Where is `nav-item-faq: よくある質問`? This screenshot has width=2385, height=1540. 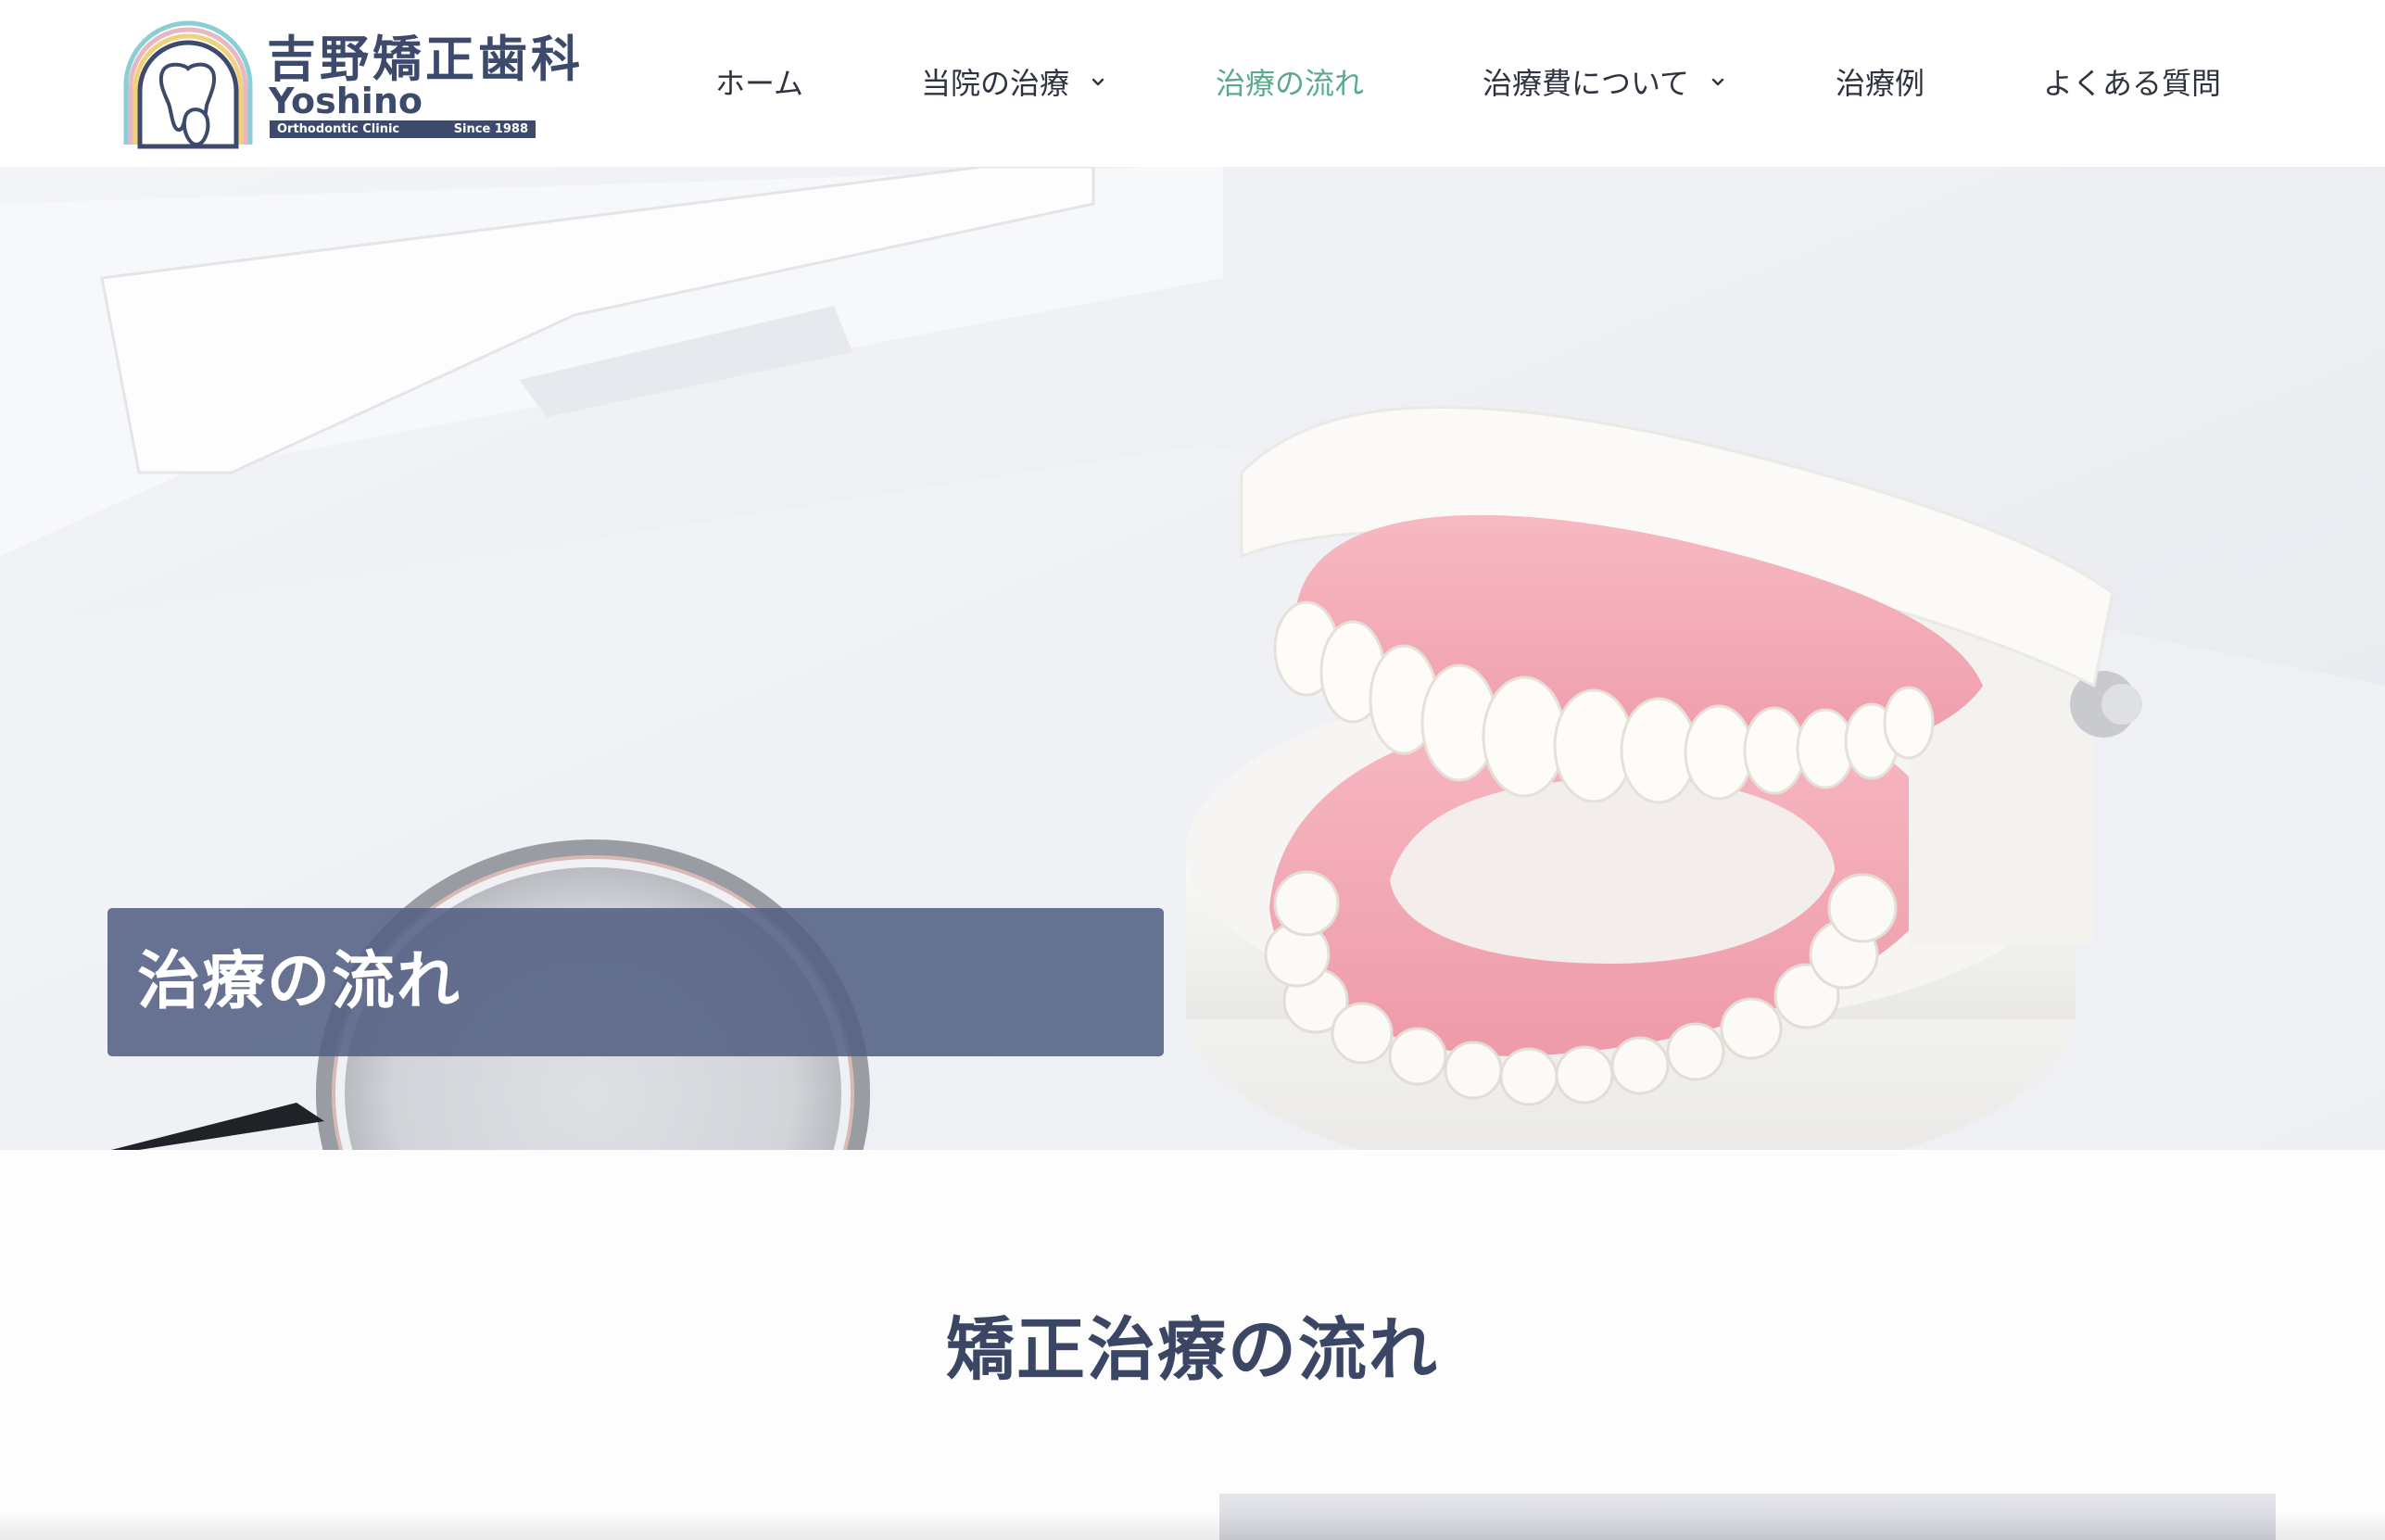
nav-item-faq: よくある質問 is located at coordinates (2132, 83).